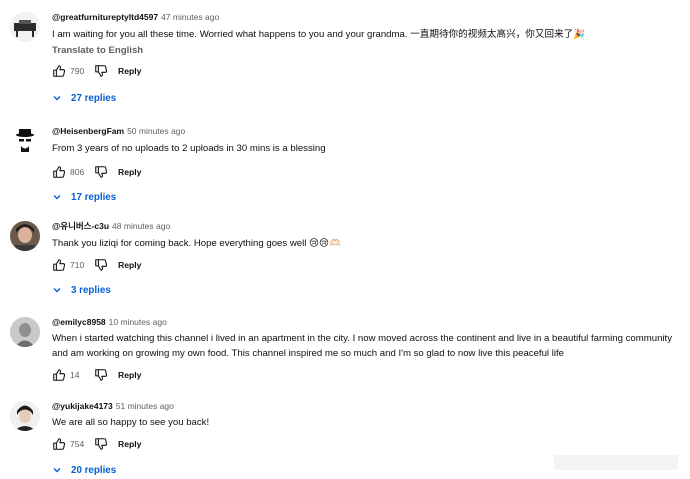 The width and height of the screenshot is (690, 479). Describe the element at coordinates (75, 375) in the screenshot. I see `like-count: 14` at that location.